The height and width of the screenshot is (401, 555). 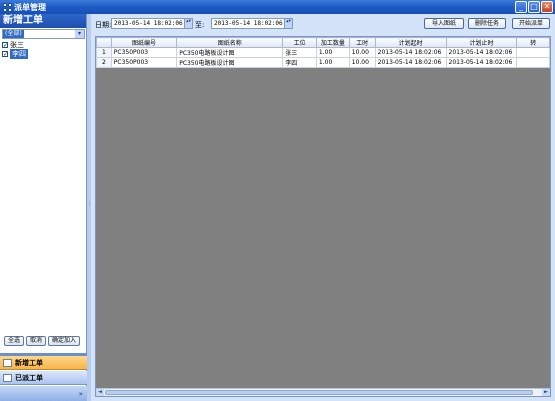 I want to click on left-panel-title: 新增工单, so click(x=43, y=21).